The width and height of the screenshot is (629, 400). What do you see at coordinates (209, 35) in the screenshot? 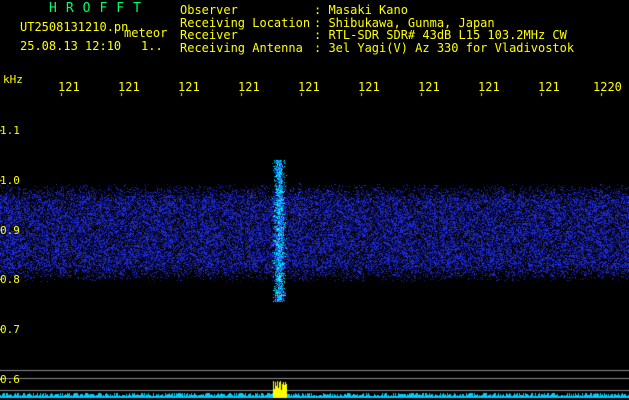
I see `receiver-label: Receiver` at bounding box center [209, 35].